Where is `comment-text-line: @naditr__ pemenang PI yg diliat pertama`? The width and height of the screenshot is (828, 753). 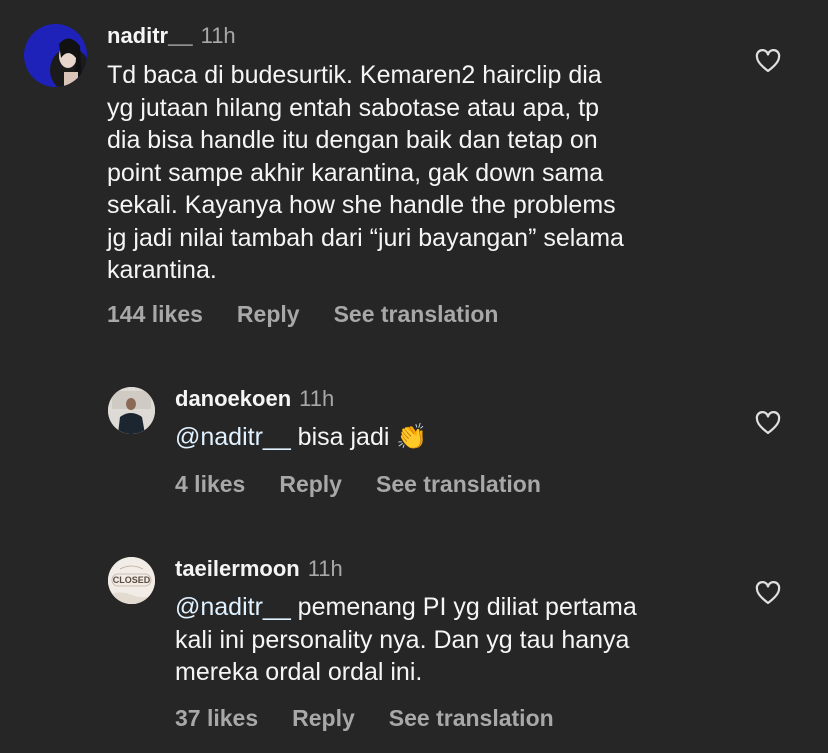
comment-text-line: @naditr__ pemenang PI yg diliat pertama is located at coordinates (406, 607).